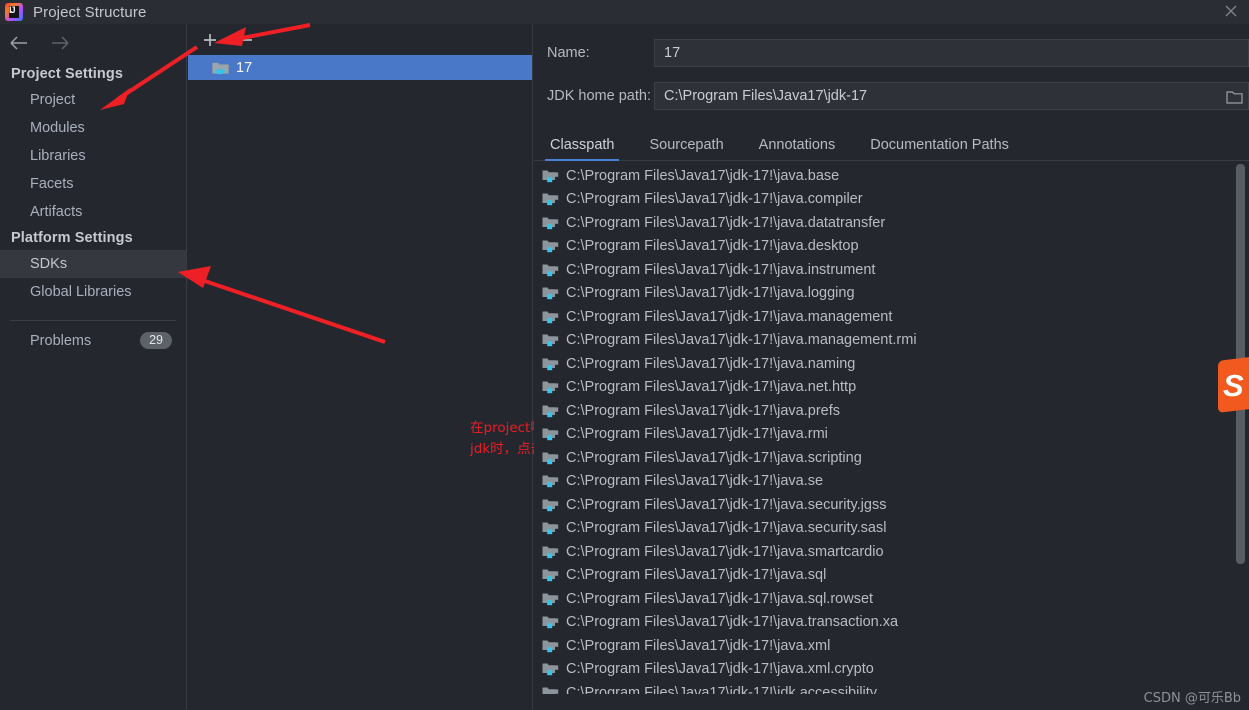 This screenshot has height=710, width=1249. I want to click on jdk-home-path-value: C:\Program Files\Java17\jdk-17, so click(766, 96).